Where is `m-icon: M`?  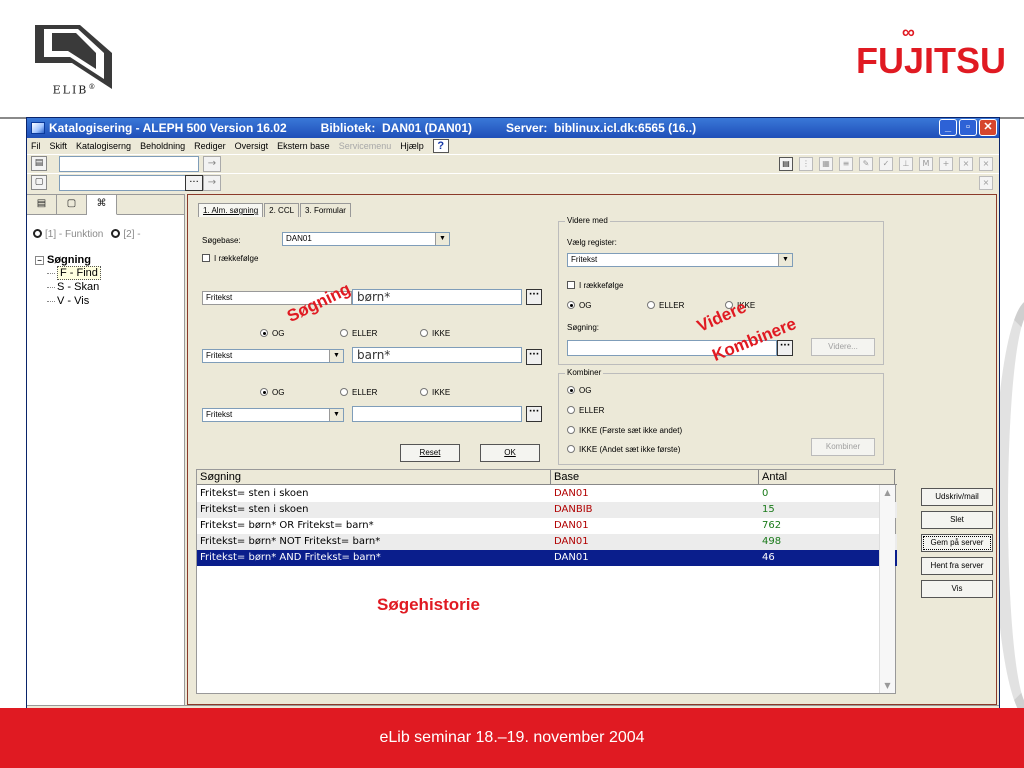
m-icon: M is located at coordinates (926, 164).